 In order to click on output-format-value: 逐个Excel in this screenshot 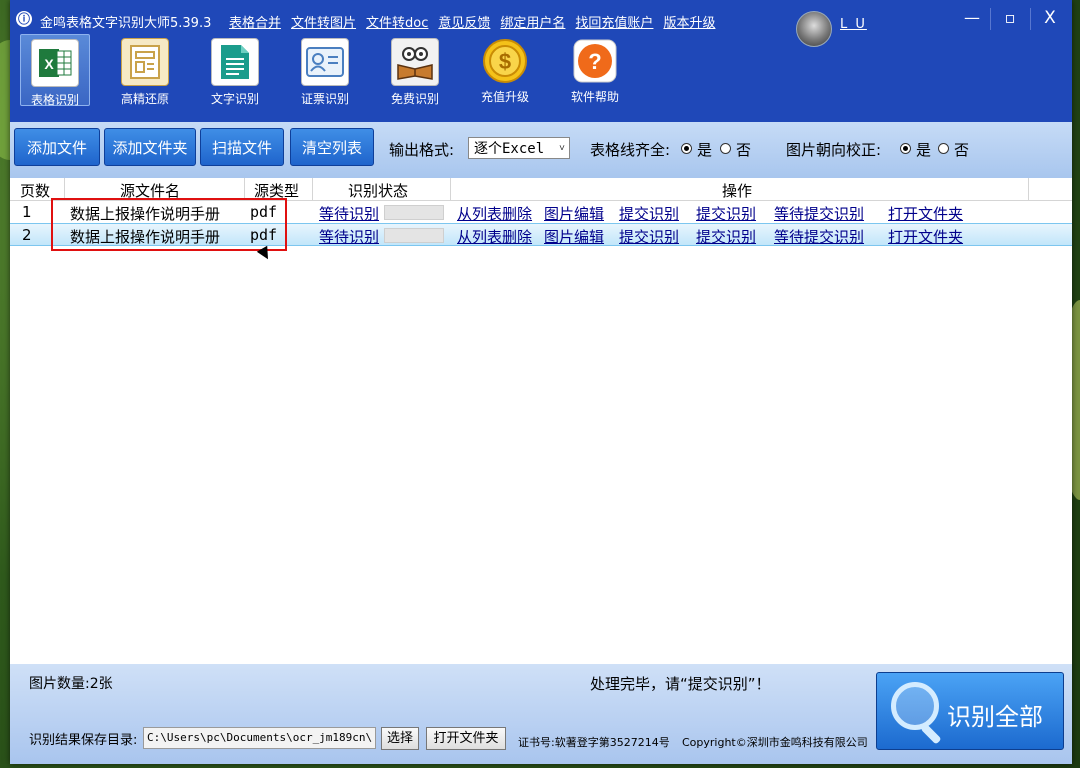, I will do `click(509, 149)`.